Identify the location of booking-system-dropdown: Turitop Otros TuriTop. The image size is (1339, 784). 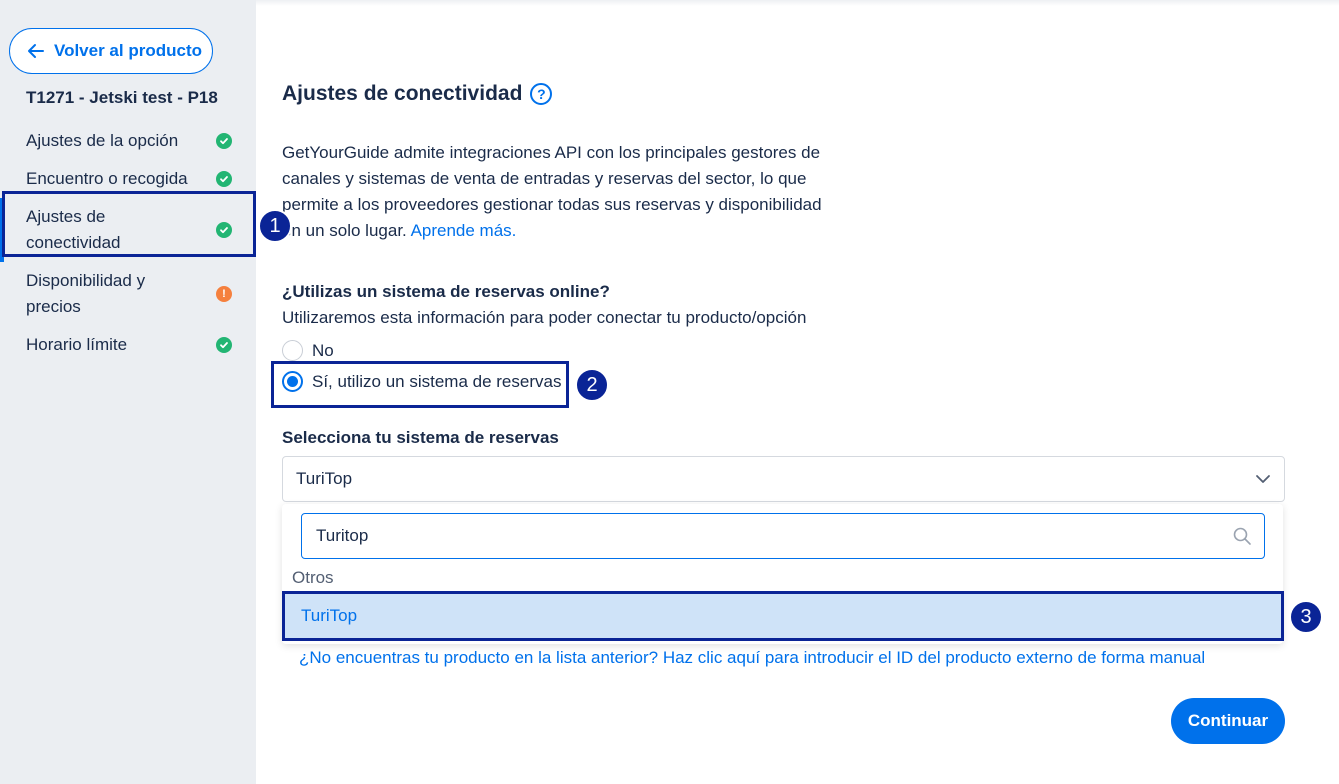
(782, 574).